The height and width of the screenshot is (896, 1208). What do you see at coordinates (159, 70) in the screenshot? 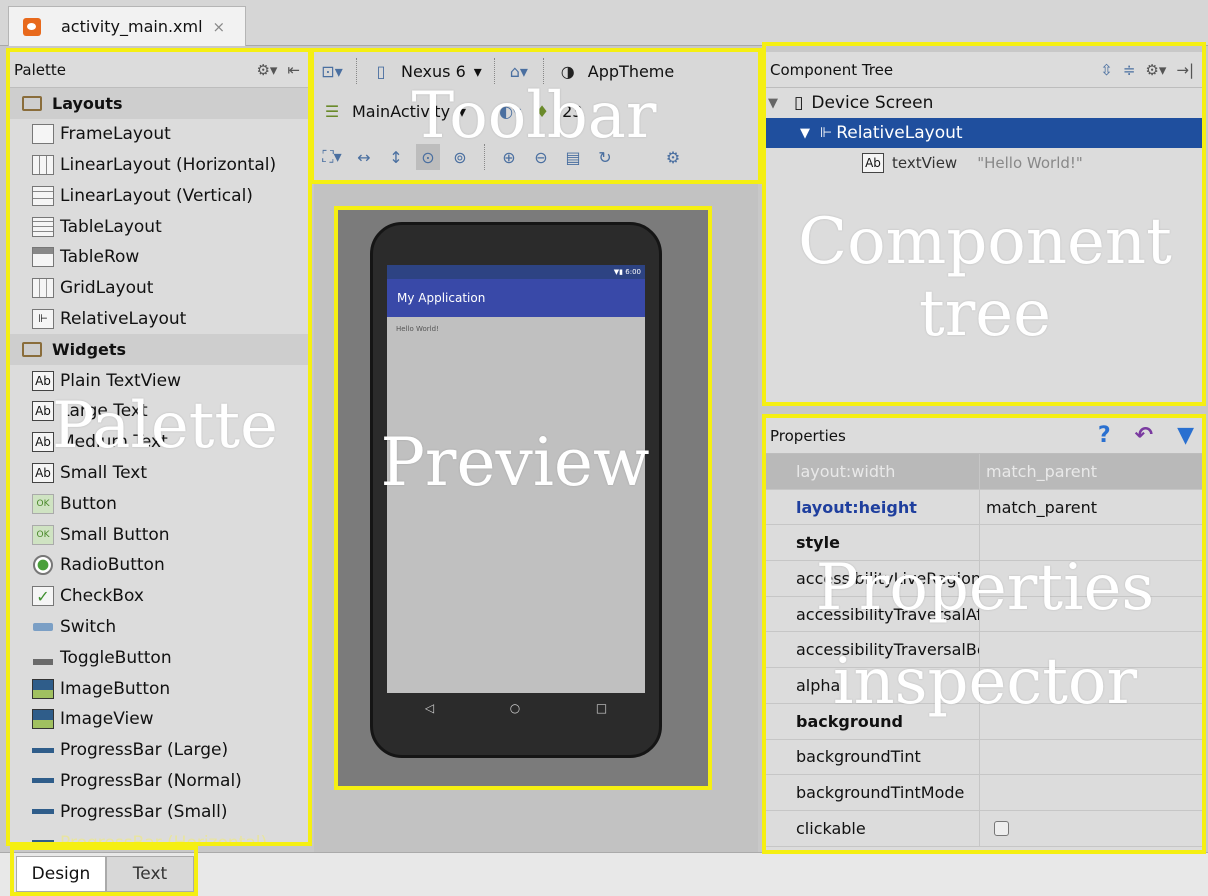
I see `palette-header: Palette ⚙▾ ⇤` at bounding box center [159, 70].